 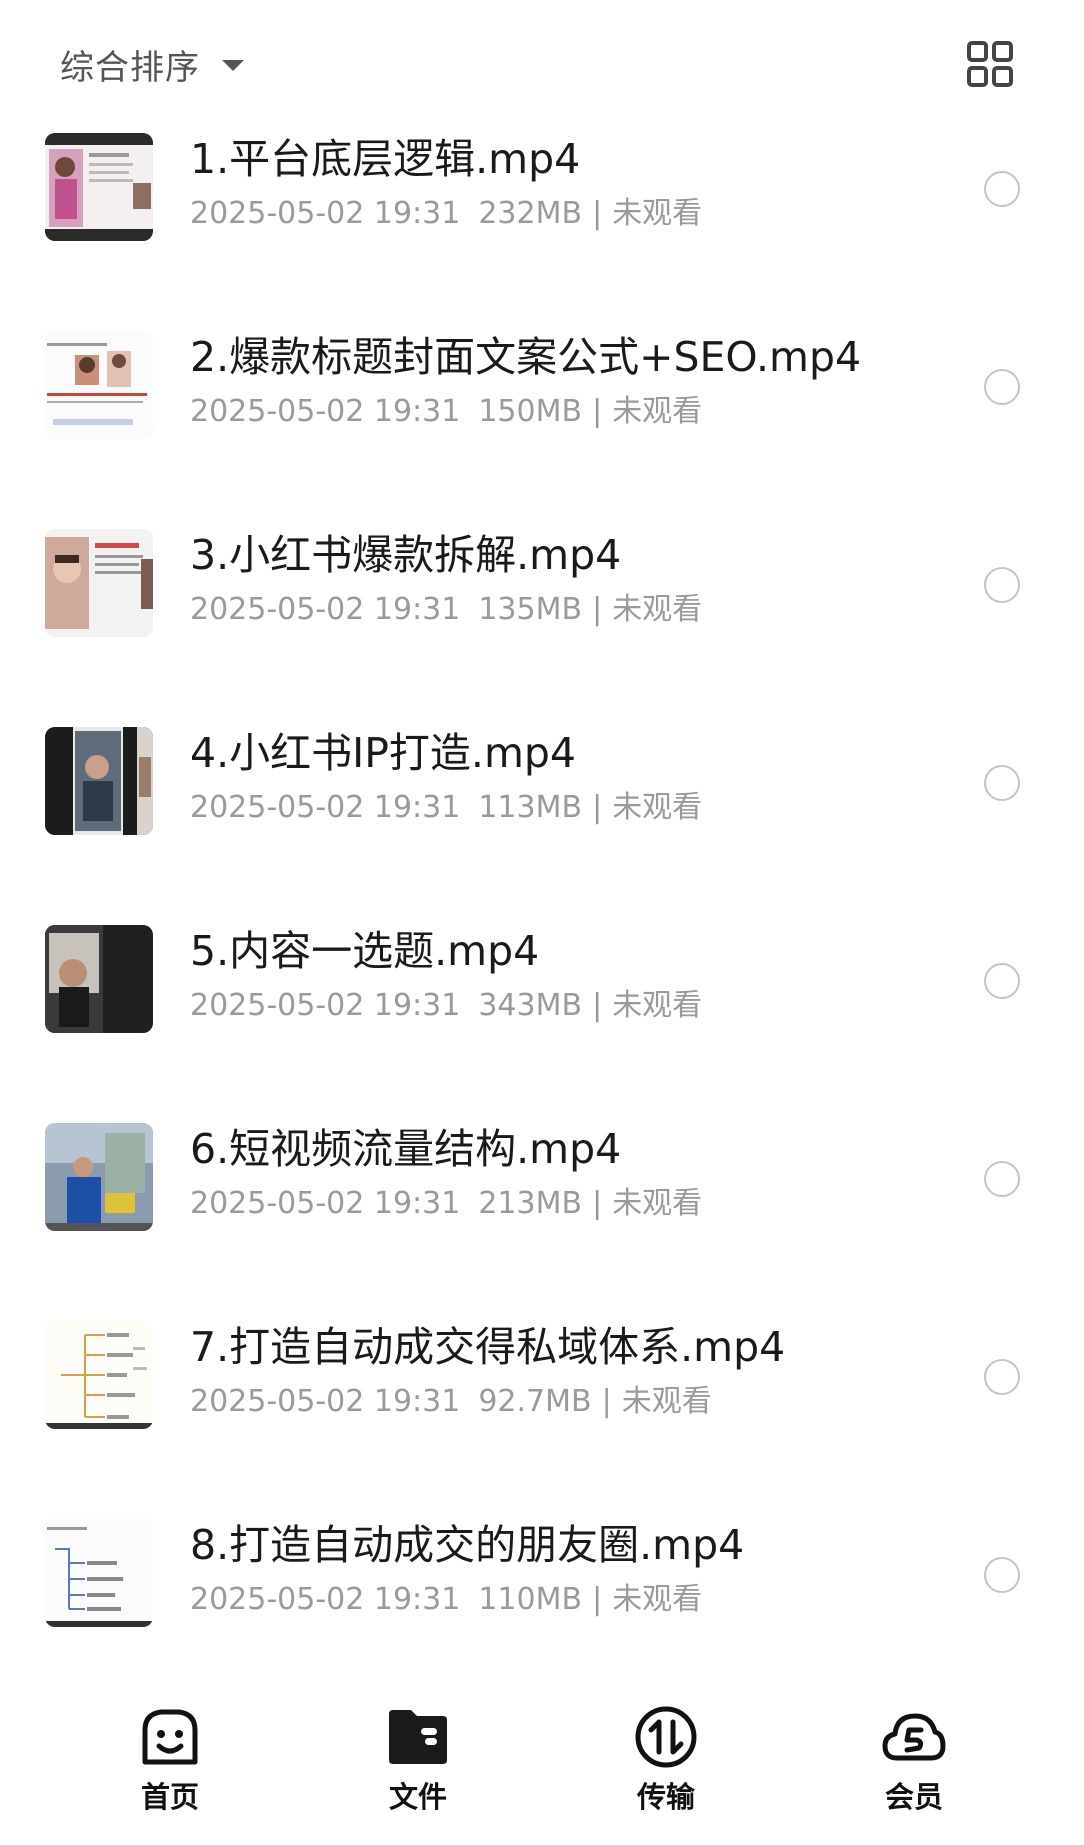 What do you see at coordinates (130, 67) in the screenshot?
I see `sort-label: 综合排序` at bounding box center [130, 67].